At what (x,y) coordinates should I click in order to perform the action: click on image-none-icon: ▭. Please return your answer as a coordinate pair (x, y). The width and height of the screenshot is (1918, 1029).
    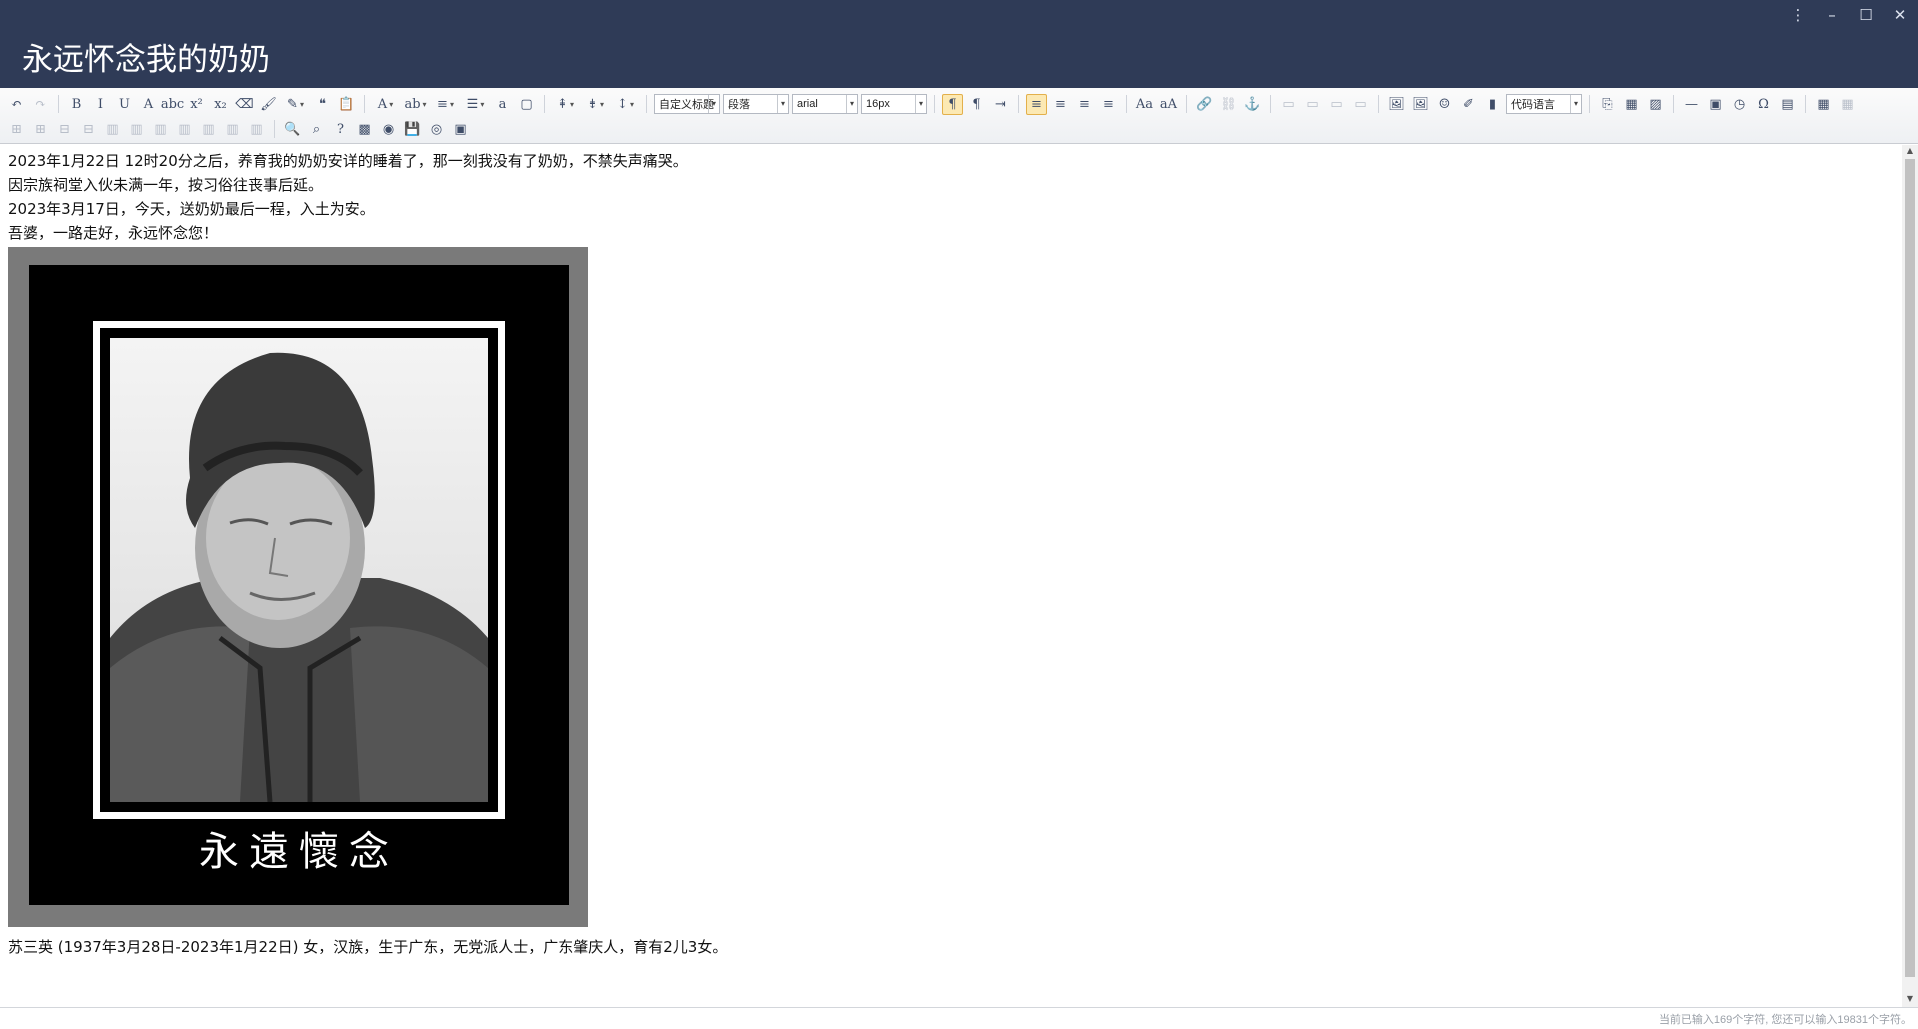
    Looking at the image, I should click on (1288, 104).